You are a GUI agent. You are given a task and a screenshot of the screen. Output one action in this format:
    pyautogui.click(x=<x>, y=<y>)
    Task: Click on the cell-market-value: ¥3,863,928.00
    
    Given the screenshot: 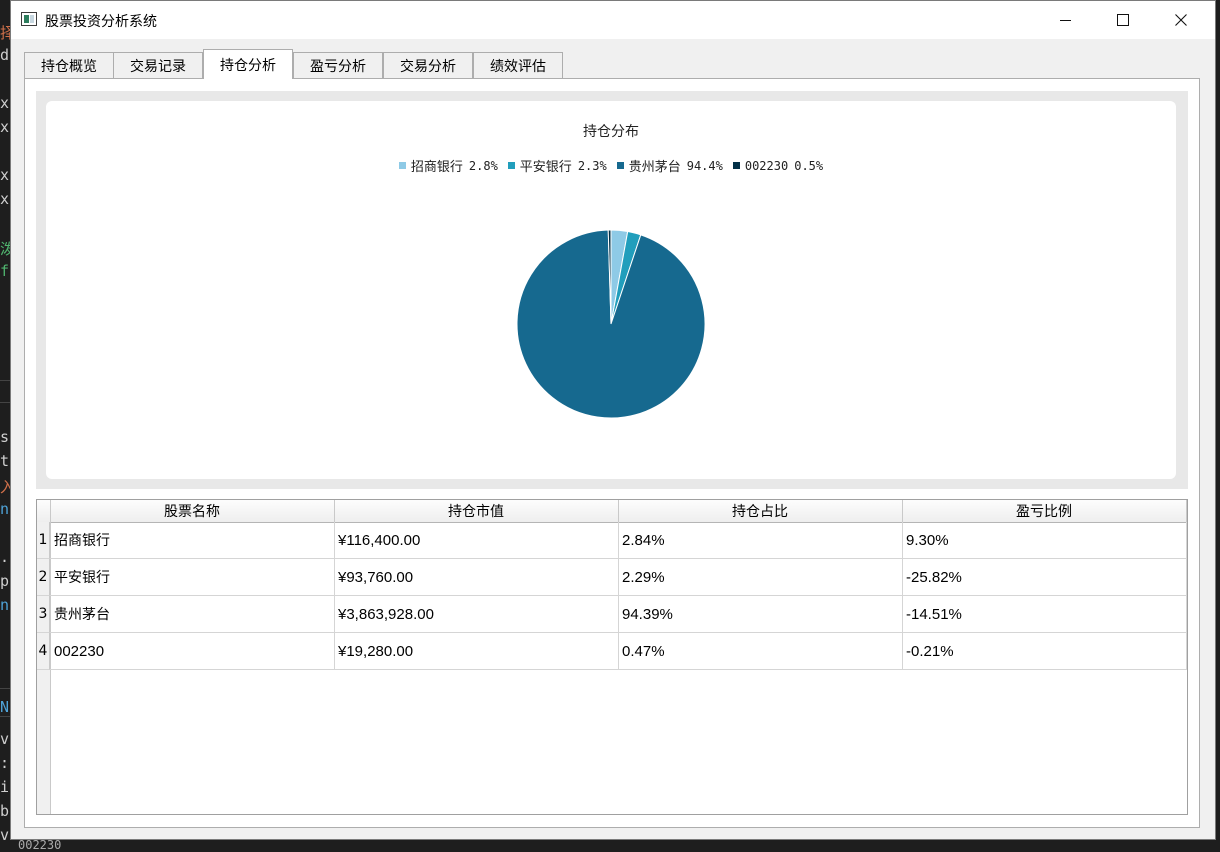 What is the action you would take?
    pyautogui.click(x=476, y=614)
    